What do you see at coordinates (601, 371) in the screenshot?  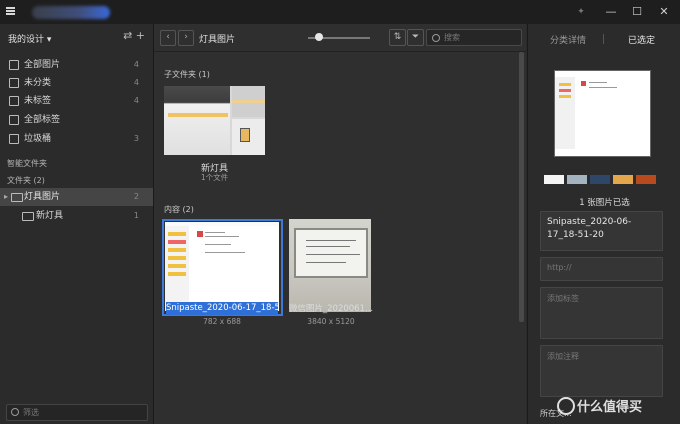 I see `notes-field: 添加注释` at bounding box center [601, 371].